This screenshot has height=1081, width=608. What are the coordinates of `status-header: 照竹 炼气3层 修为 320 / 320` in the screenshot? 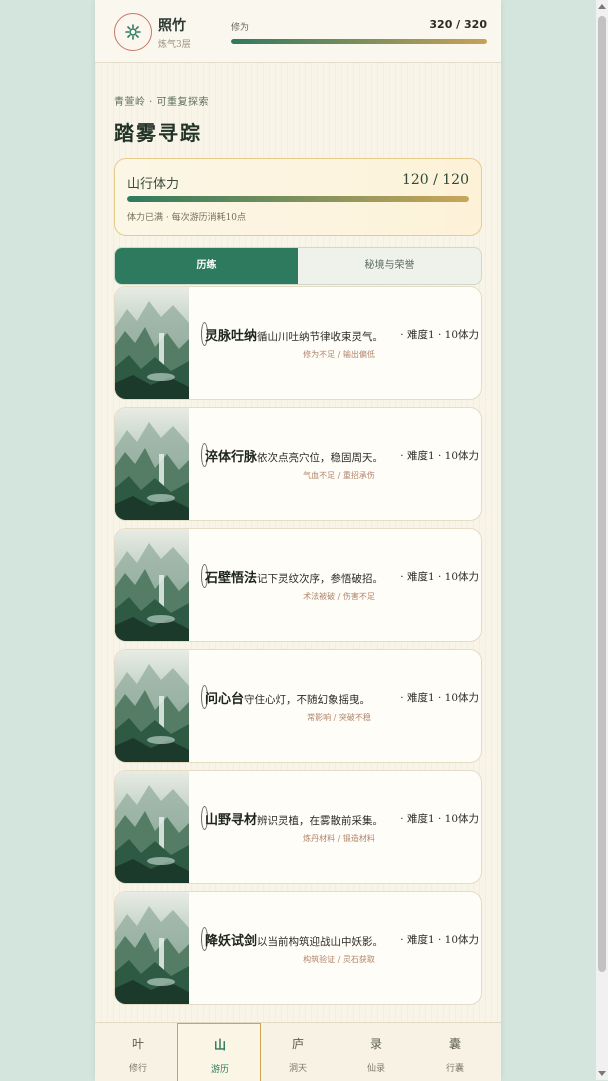 It's located at (298, 31).